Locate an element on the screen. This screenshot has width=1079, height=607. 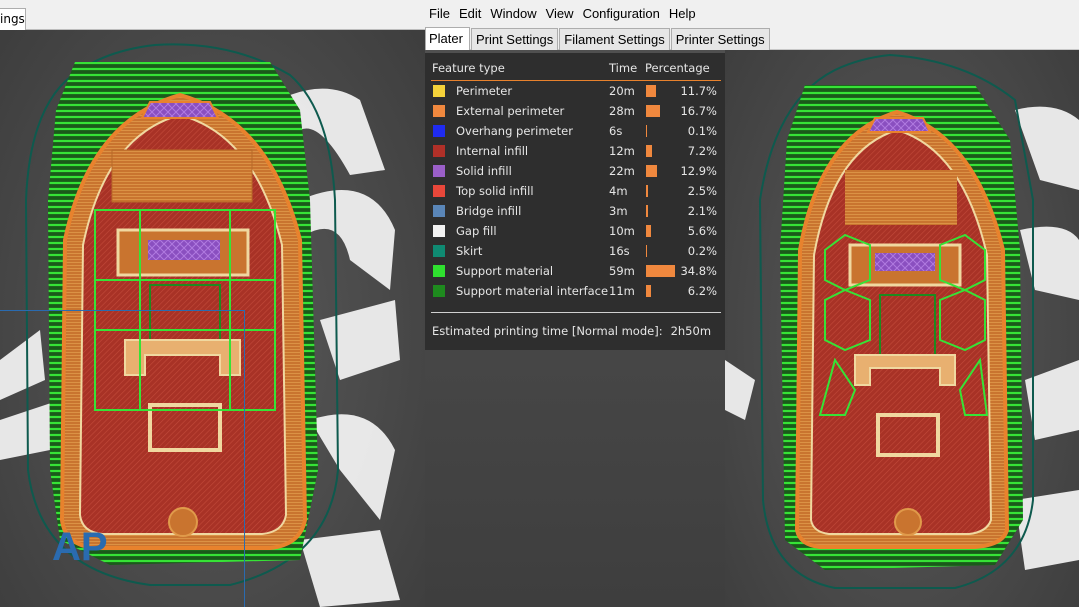
legend-row: Top solid infill 4m 2.5% is located at coordinates (575, 191).